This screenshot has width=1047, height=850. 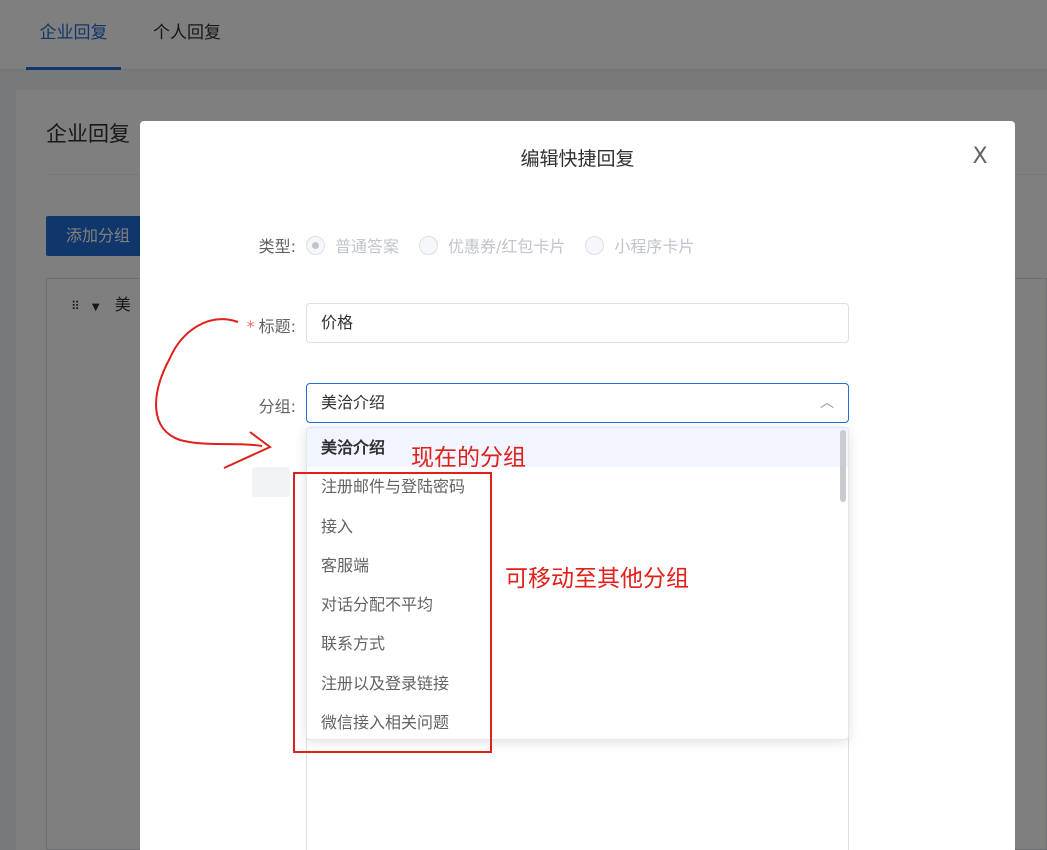 I want to click on annotation-box, so click(x=392, y=612).